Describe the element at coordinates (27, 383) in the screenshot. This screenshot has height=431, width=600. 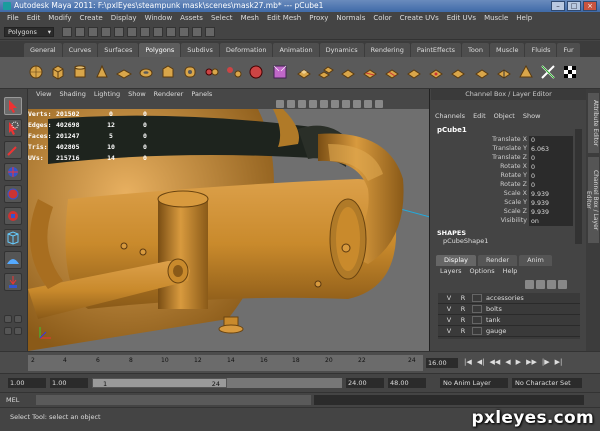
I see `animation-start-field: 1.00` at that location.